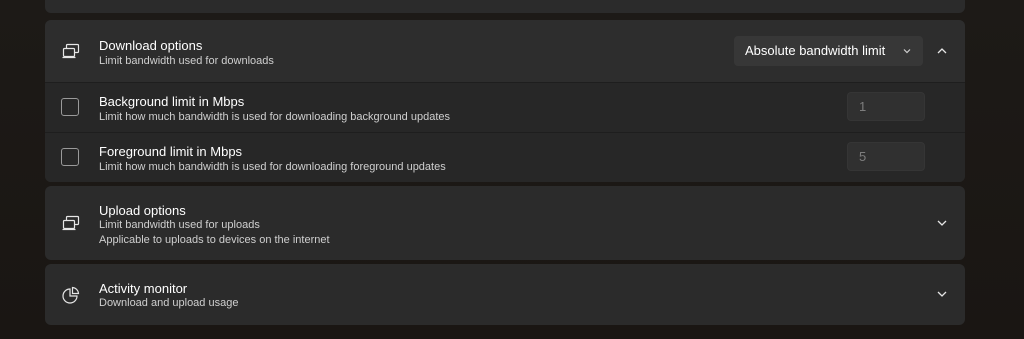 The width and height of the screenshot is (1024, 339). What do you see at coordinates (70, 107) in the screenshot?
I see `background-limit-checkbox` at bounding box center [70, 107].